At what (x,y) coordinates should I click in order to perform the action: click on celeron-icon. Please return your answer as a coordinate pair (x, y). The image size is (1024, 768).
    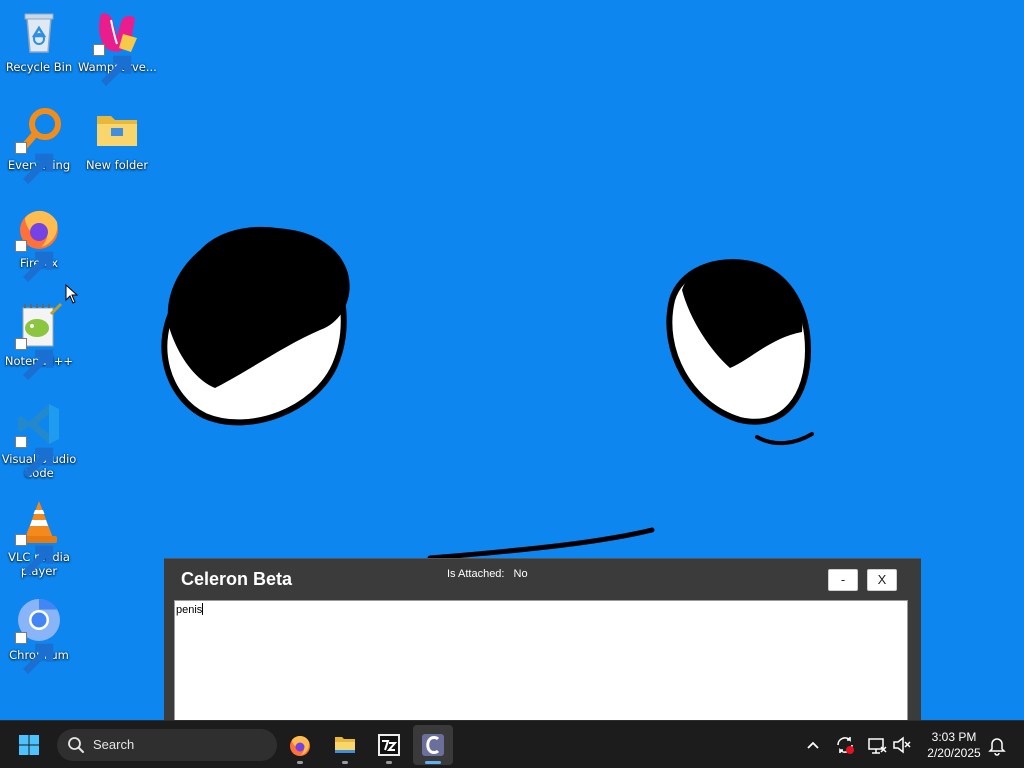
    Looking at the image, I should click on (433, 745).